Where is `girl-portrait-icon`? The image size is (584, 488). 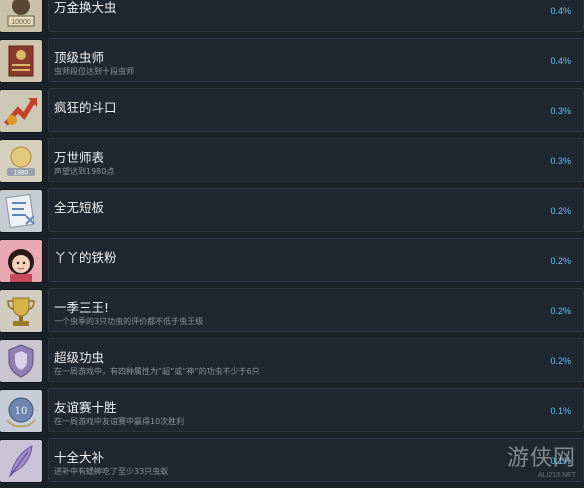 girl-portrait-icon is located at coordinates (21, 261).